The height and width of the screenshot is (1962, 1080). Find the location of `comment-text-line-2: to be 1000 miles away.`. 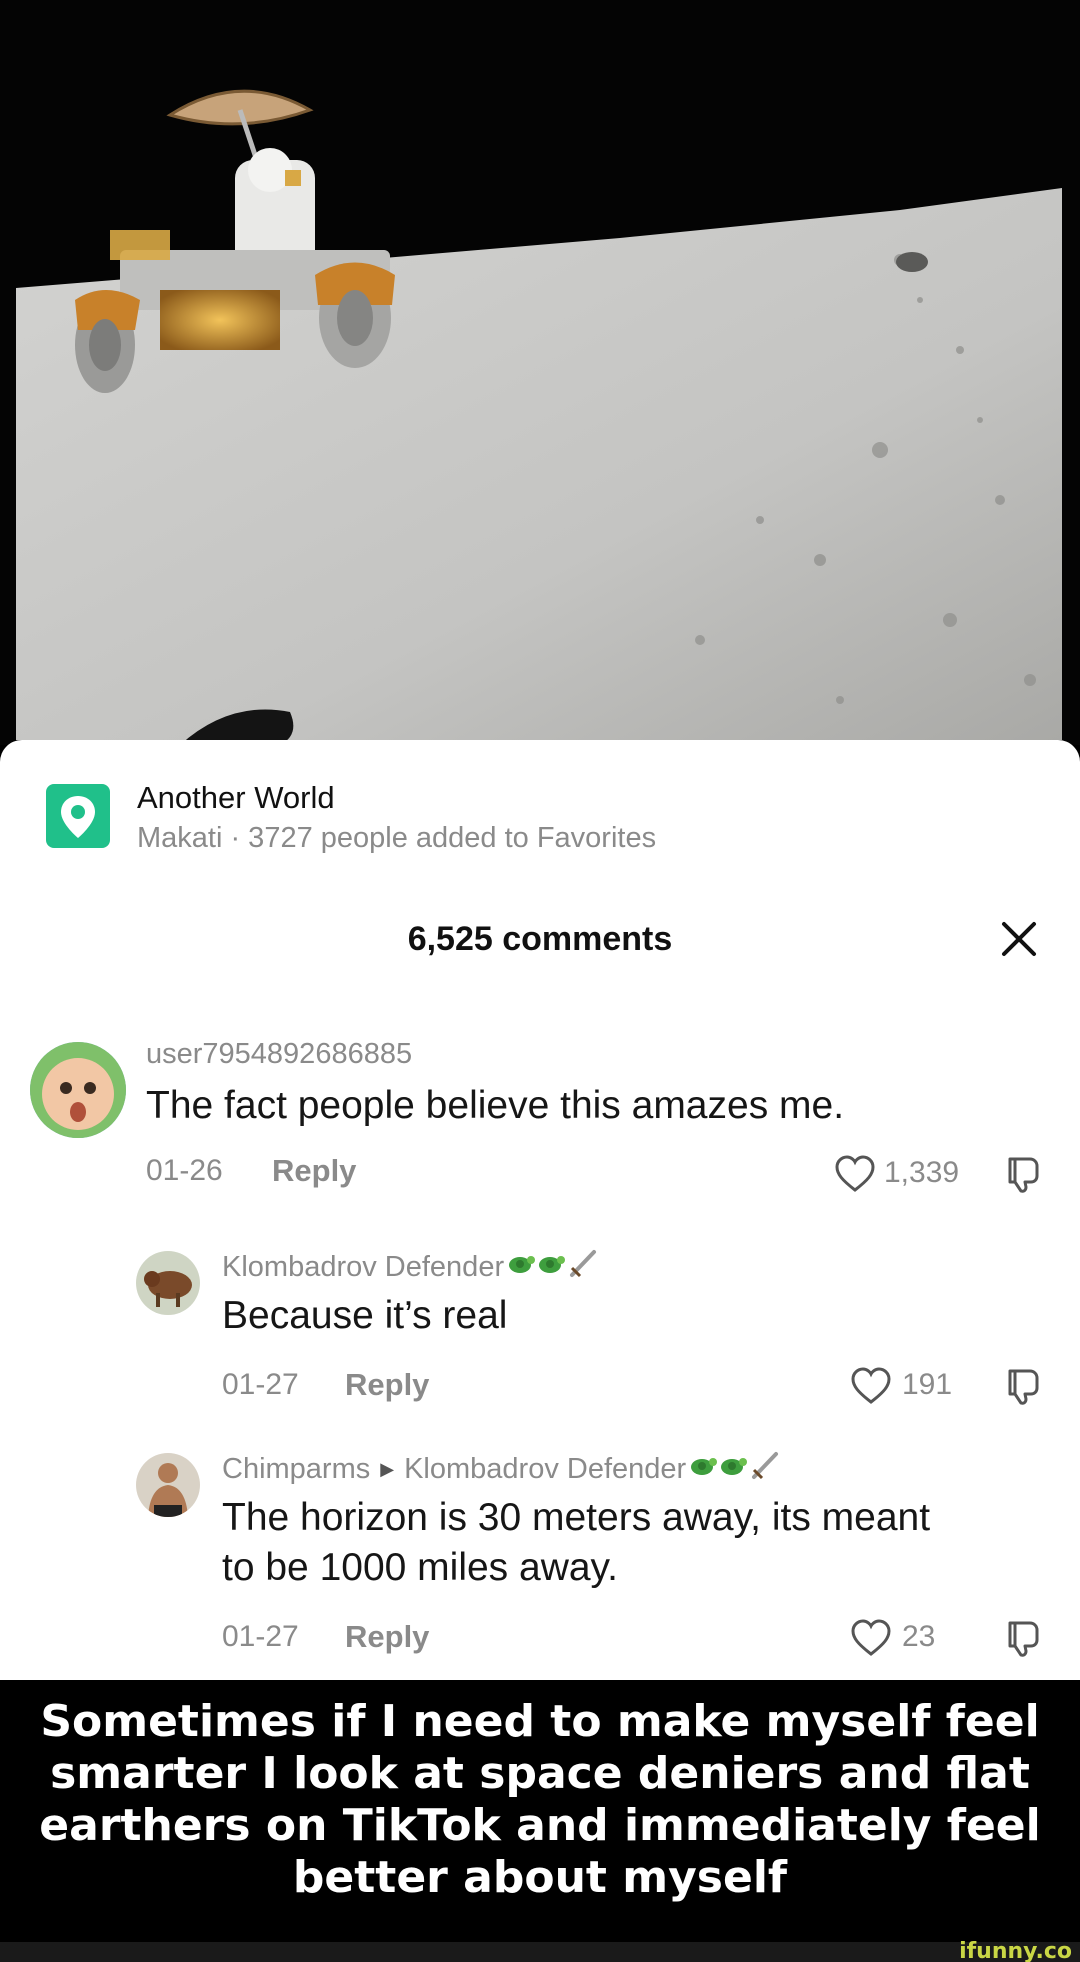

comment-text-line-2: to be 1000 miles away. is located at coordinates (420, 1567).